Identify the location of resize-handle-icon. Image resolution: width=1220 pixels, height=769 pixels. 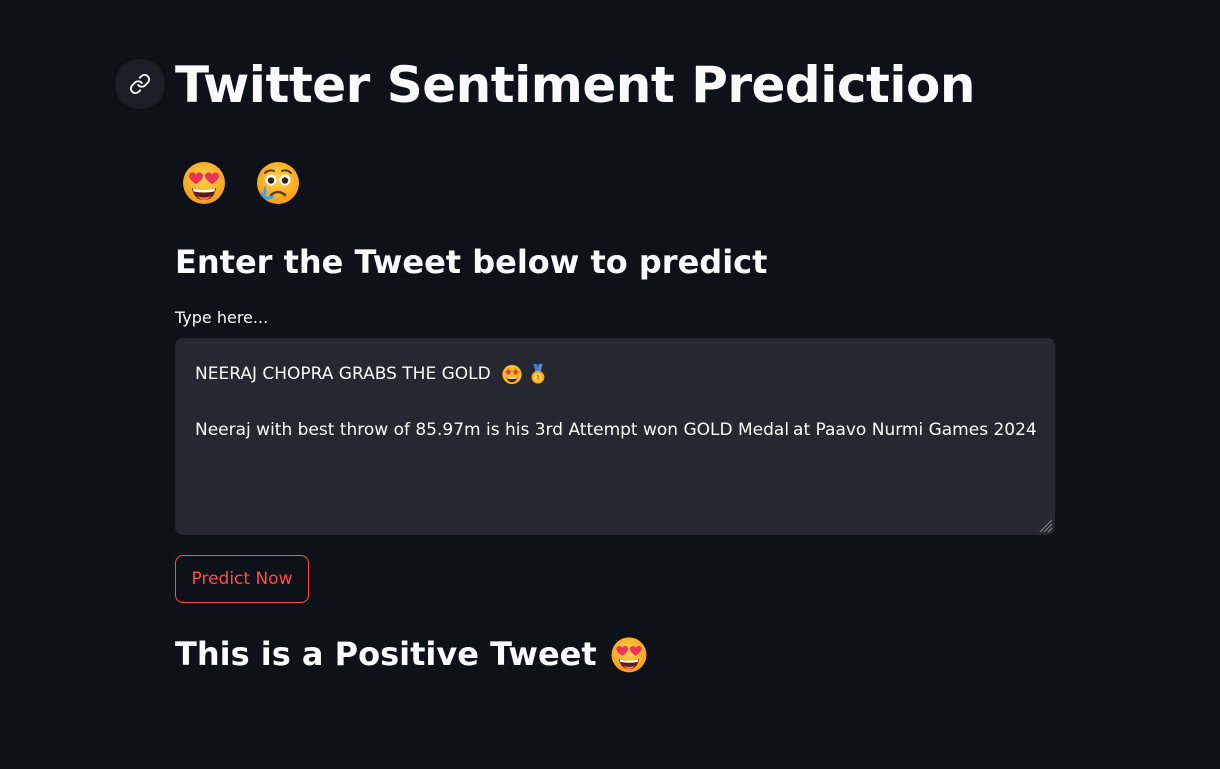
(1045, 525).